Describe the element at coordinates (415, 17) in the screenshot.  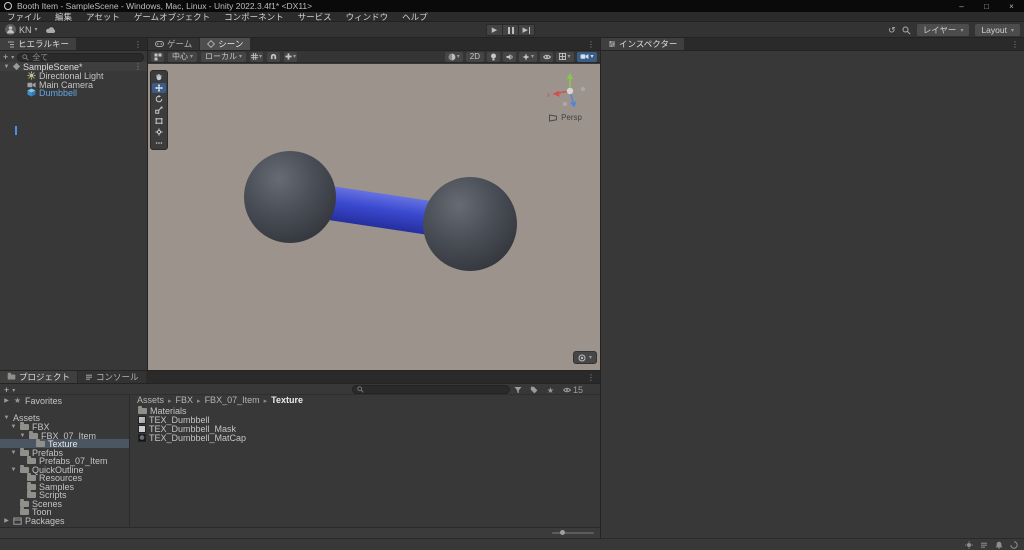
I see `menu-help: ヘルプ` at that location.